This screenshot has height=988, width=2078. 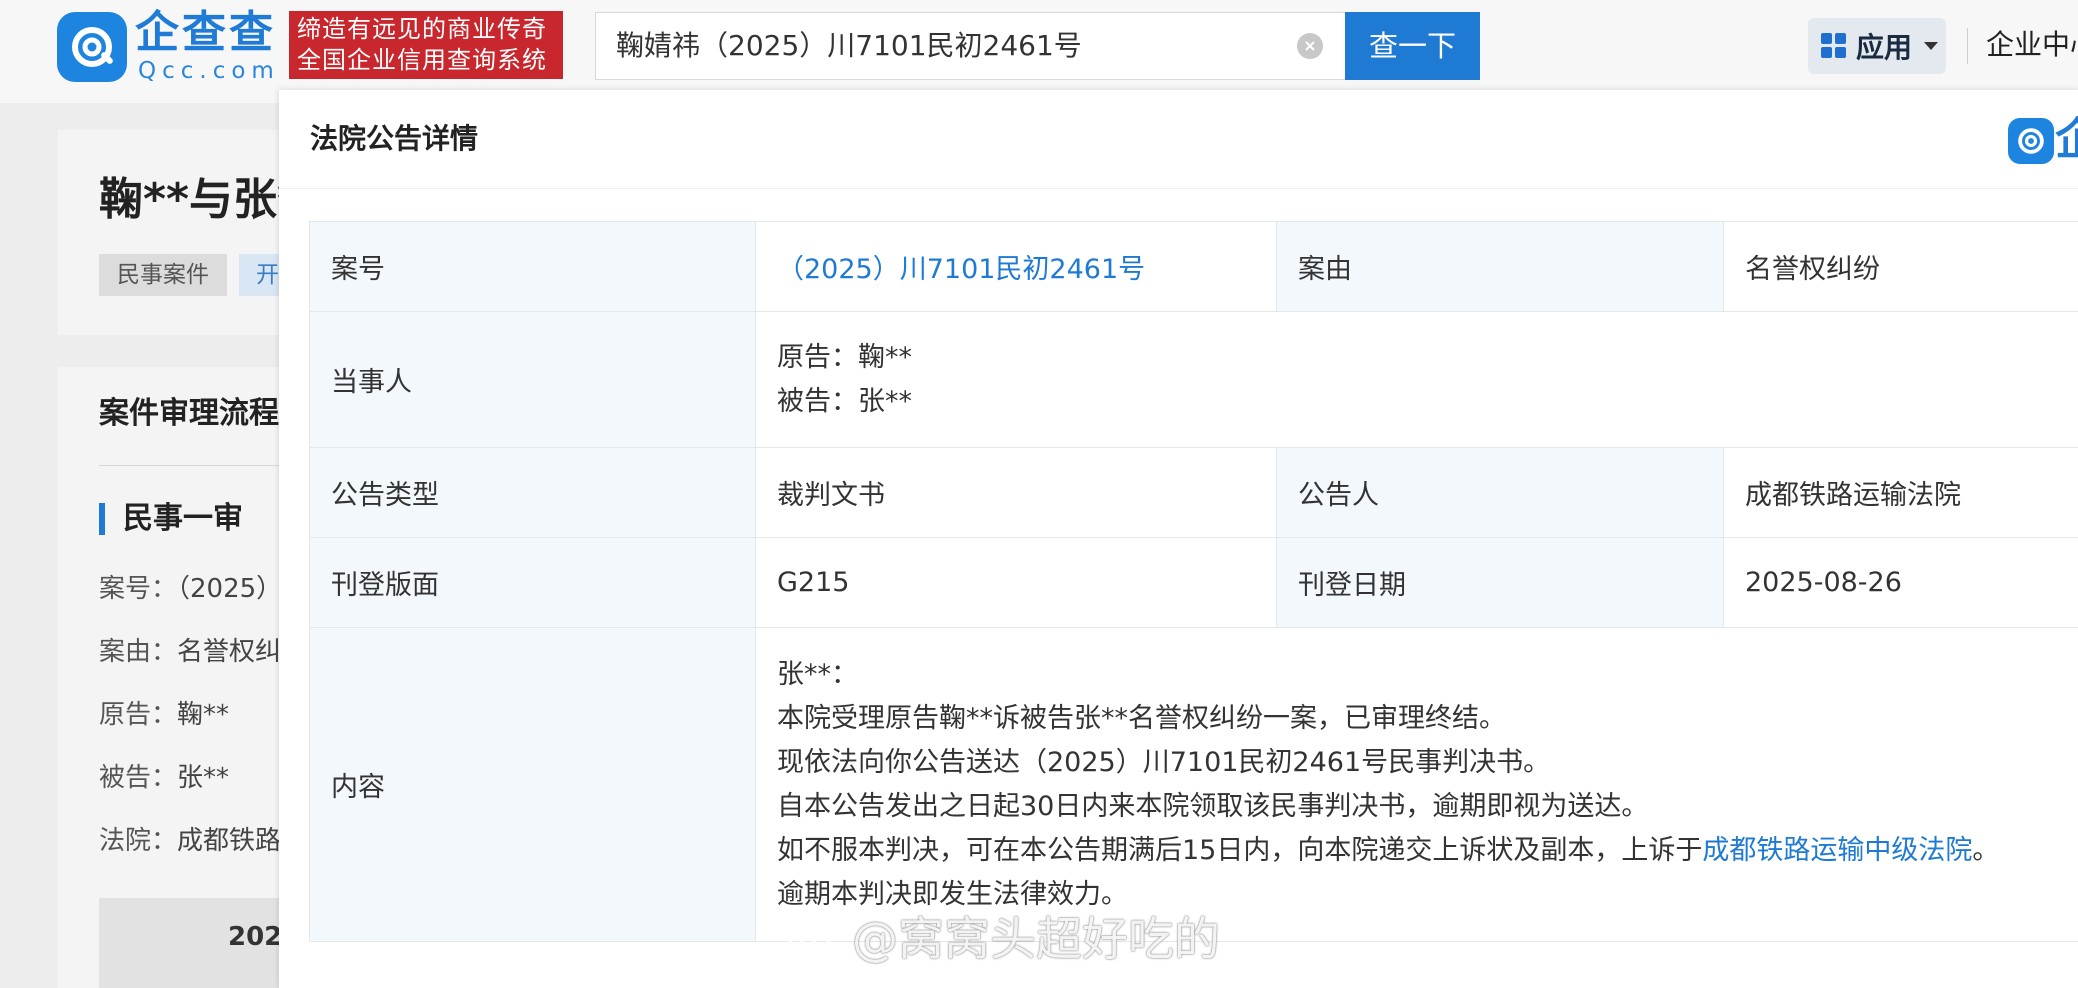 What do you see at coordinates (1164, 762) in the screenshot?
I see `content-line: 现依法向你公告送达（2025）川7101民初2461号民事判决书。` at bounding box center [1164, 762].